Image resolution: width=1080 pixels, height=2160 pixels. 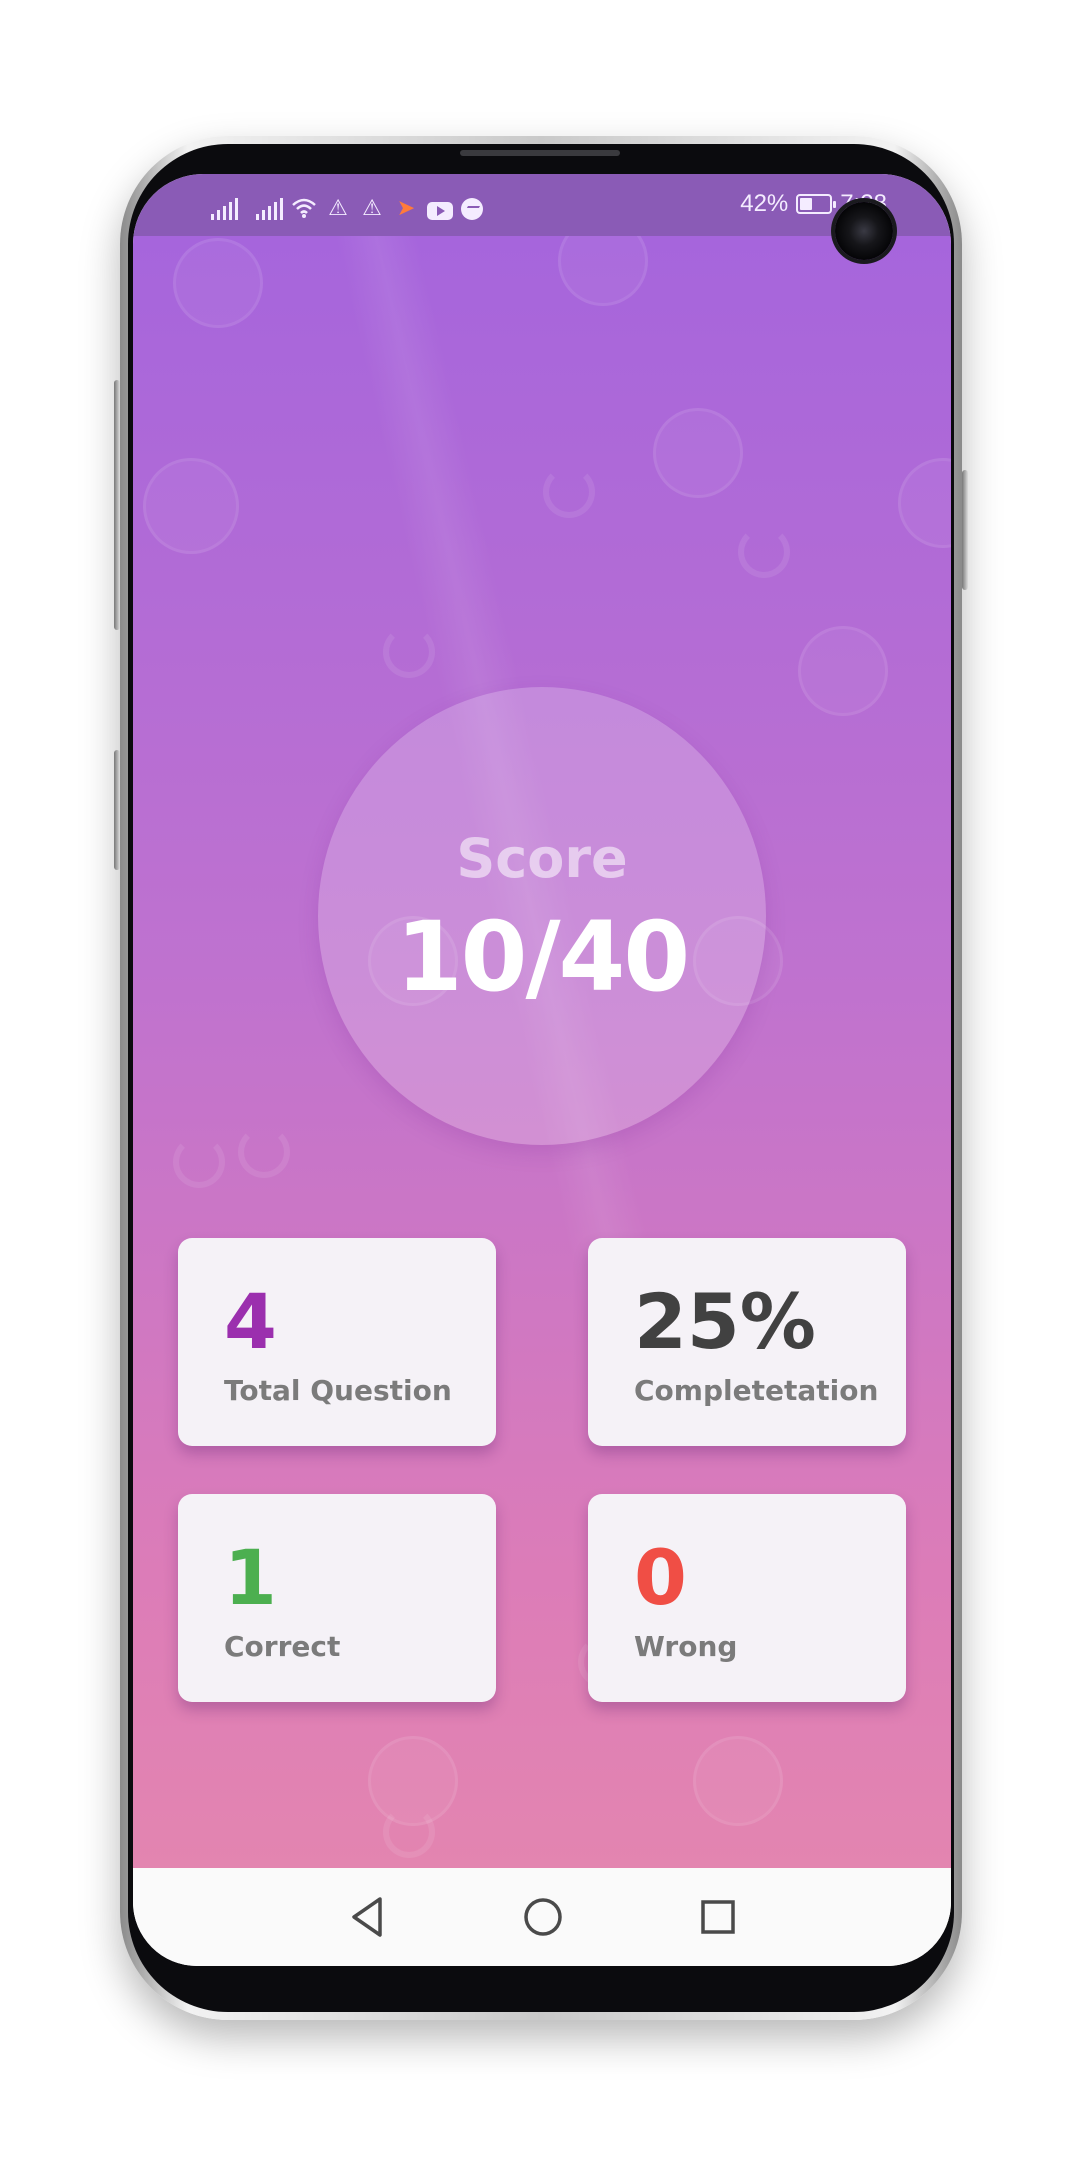 I want to click on total-question-label: Total Question, so click(x=338, y=1390).